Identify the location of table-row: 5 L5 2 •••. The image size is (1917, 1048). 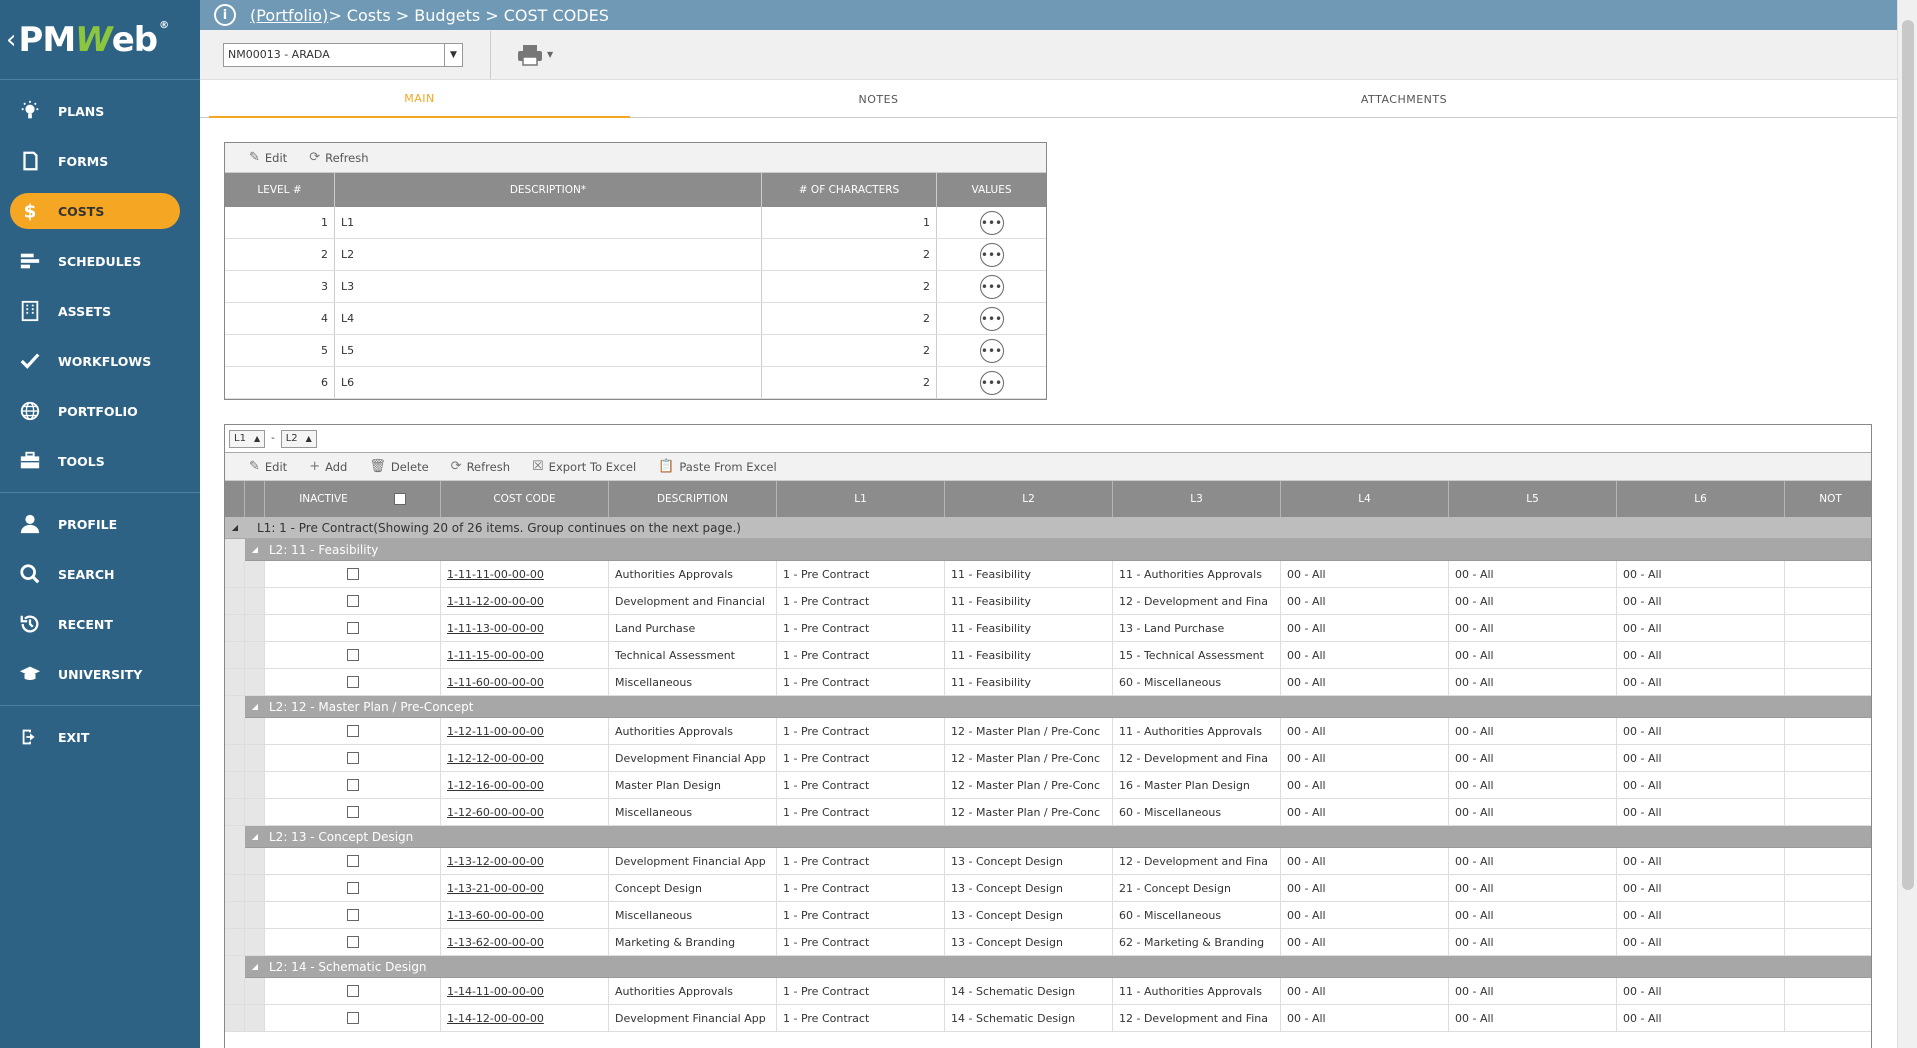
(635, 351).